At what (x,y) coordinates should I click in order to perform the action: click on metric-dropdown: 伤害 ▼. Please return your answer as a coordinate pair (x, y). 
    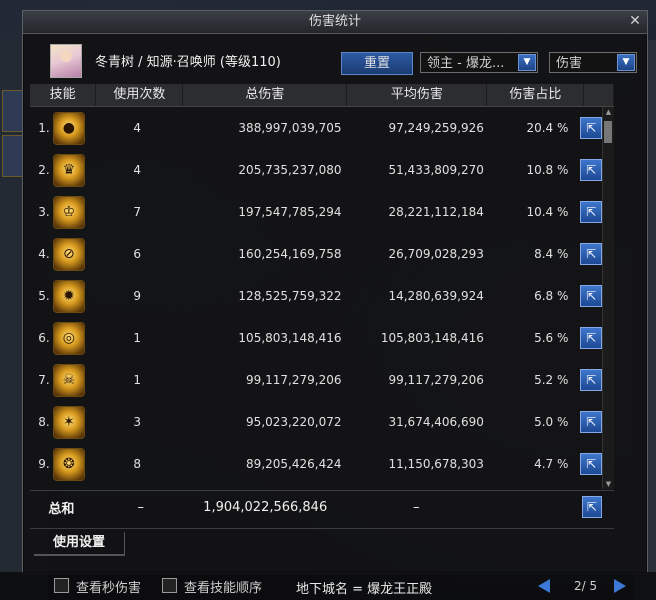
    Looking at the image, I should click on (593, 62).